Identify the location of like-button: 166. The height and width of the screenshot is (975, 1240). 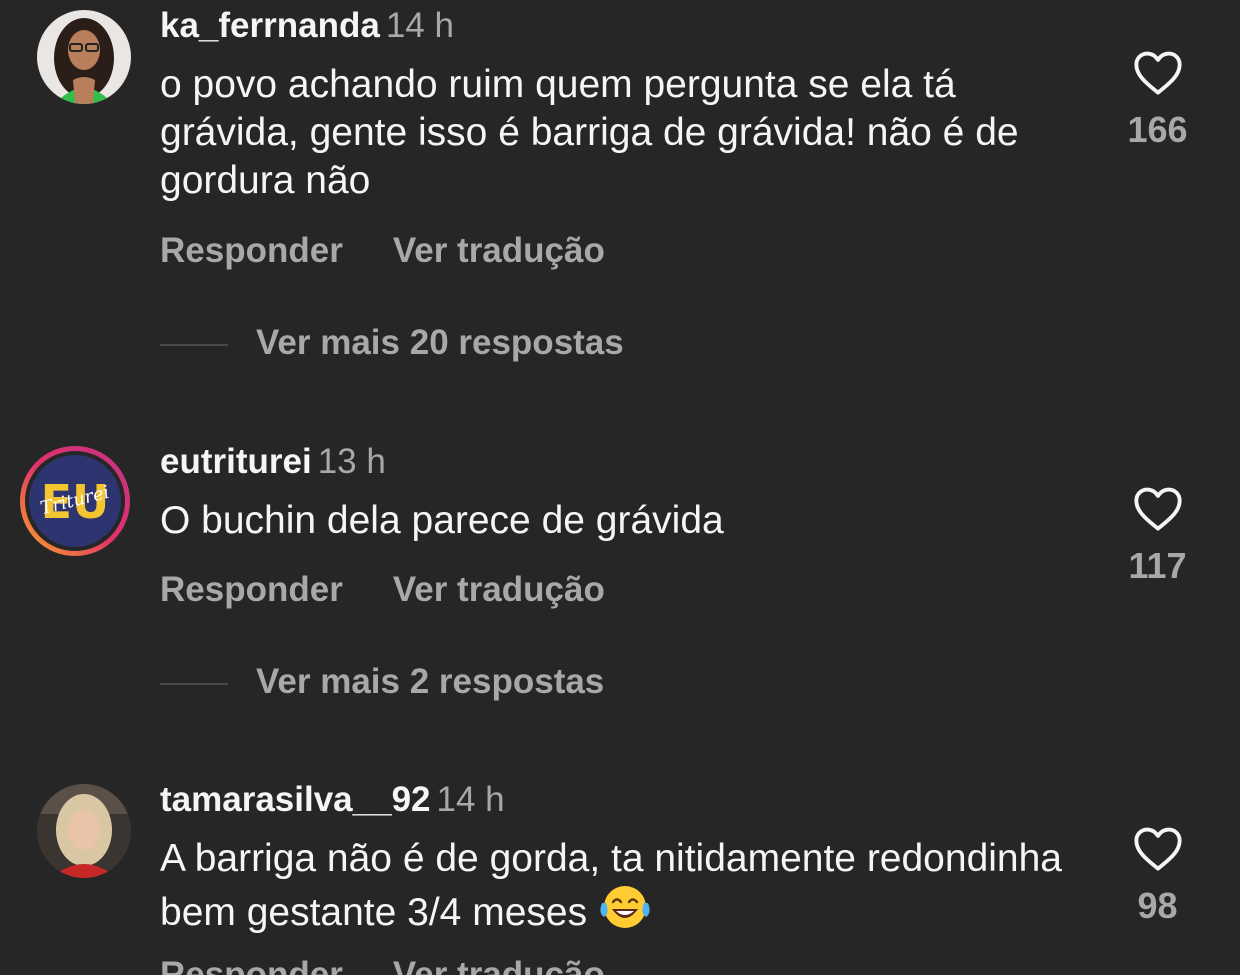
(1157, 99).